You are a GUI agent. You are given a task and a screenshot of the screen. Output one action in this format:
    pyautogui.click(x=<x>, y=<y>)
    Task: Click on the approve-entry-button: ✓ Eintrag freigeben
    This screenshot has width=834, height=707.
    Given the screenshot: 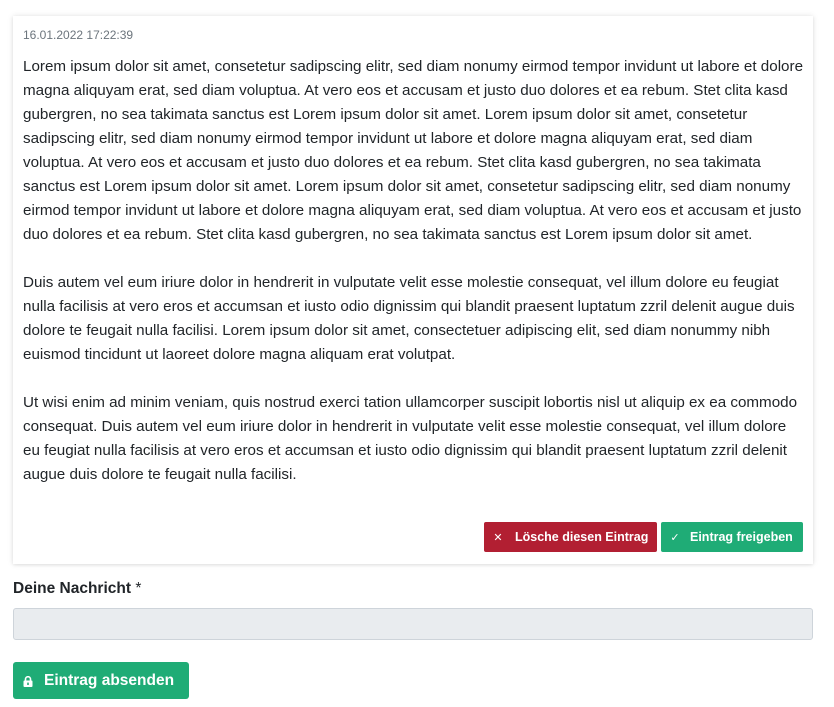 What is the action you would take?
    pyautogui.click(x=732, y=537)
    